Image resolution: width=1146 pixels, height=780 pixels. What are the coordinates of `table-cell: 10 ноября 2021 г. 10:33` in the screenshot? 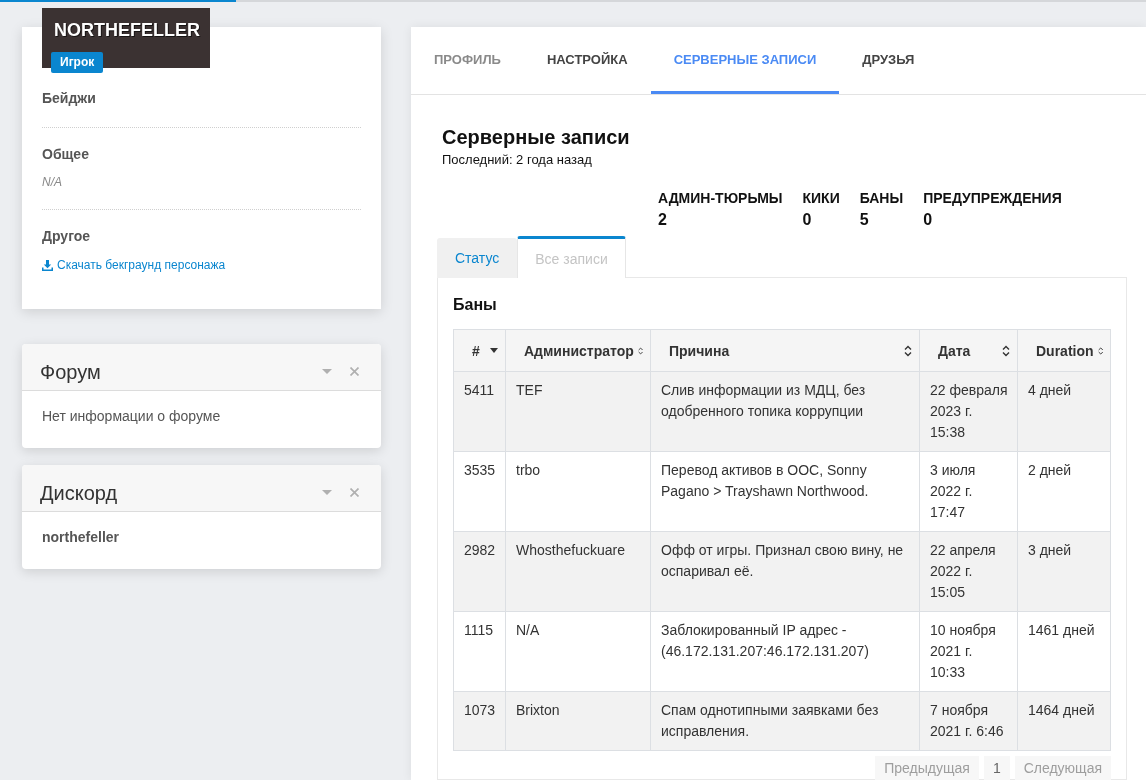 It's located at (968, 651).